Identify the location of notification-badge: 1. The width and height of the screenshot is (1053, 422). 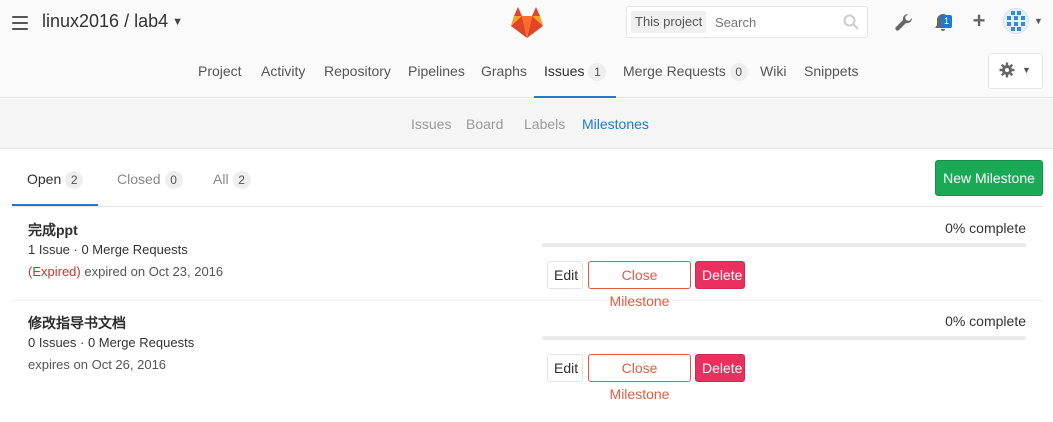
(946, 21).